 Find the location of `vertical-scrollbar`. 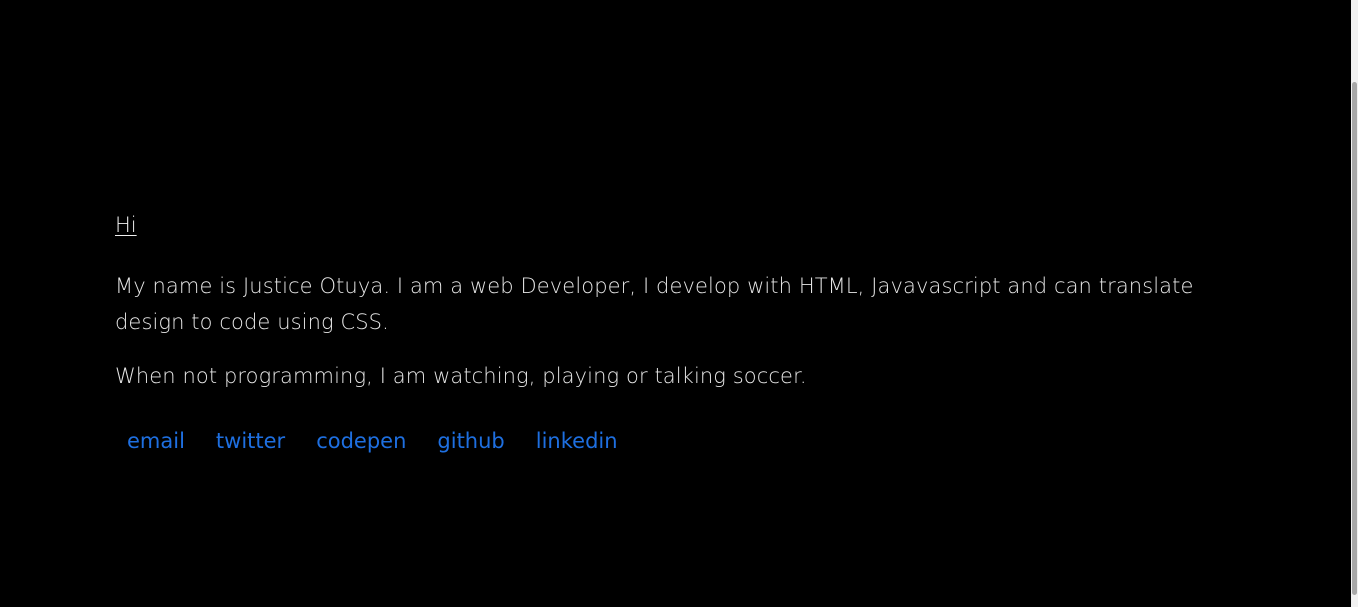

vertical-scrollbar is located at coordinates (1354, 303).